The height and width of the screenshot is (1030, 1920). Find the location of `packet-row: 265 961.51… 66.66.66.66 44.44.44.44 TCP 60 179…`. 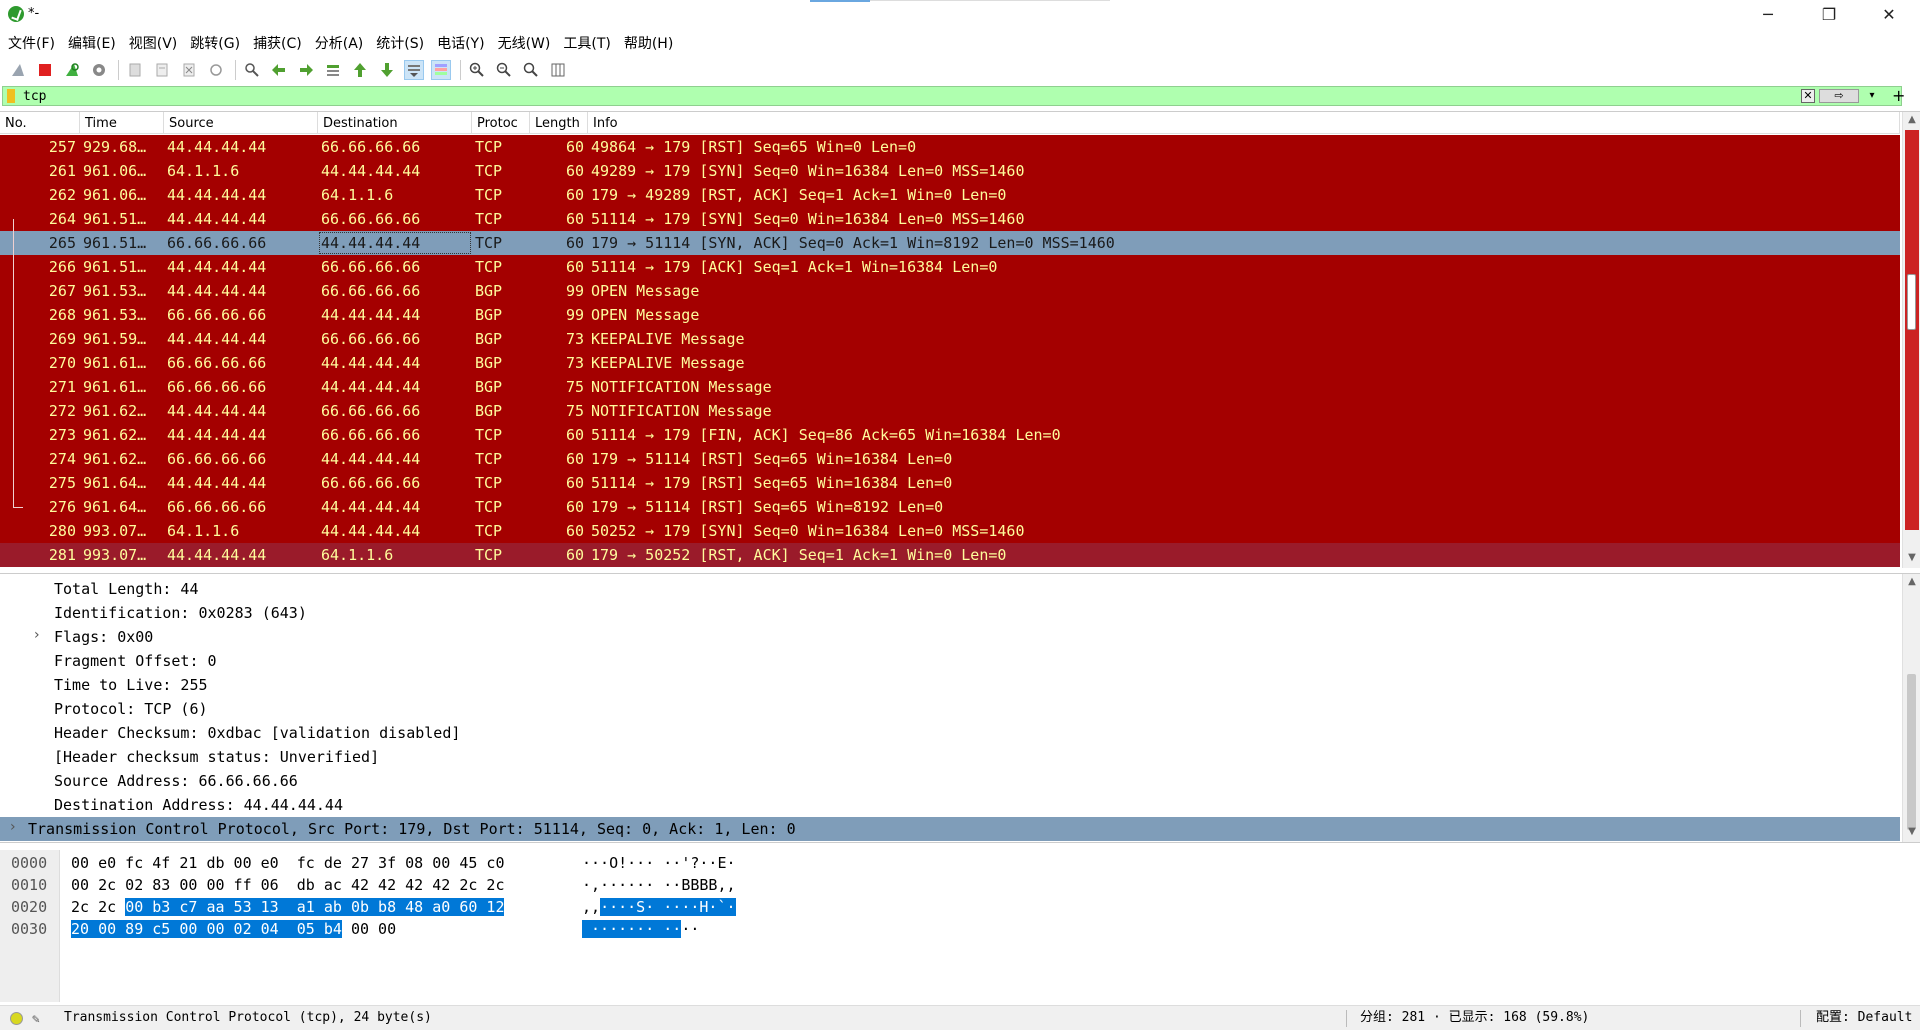

packet-row: 265 961.51… 66.66.66.66 44.44.44.44 TCP 60 179… is located at coordinates (950, 243).